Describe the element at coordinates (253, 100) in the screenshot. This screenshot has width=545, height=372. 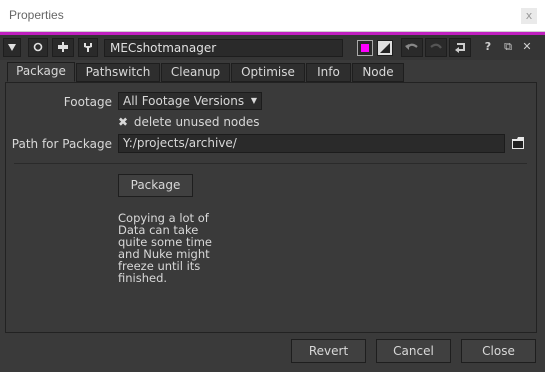
I see `chevron-down-icon: ▼` at that location.